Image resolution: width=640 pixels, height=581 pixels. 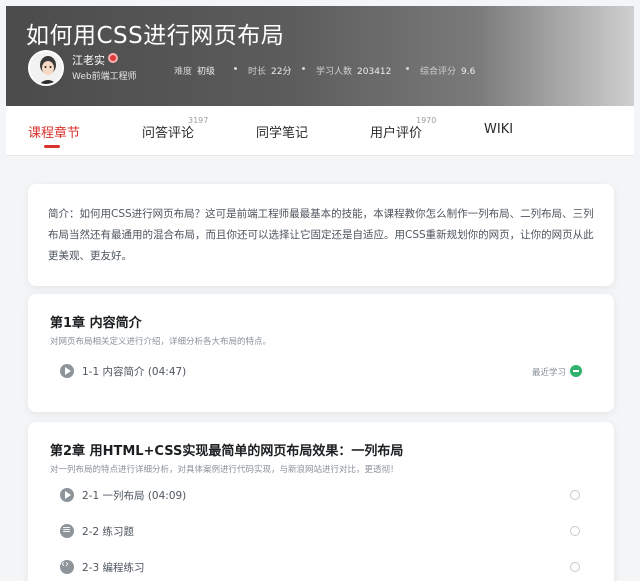 I want to click on avatar-illustration-icon, so click(x=46, y=68).